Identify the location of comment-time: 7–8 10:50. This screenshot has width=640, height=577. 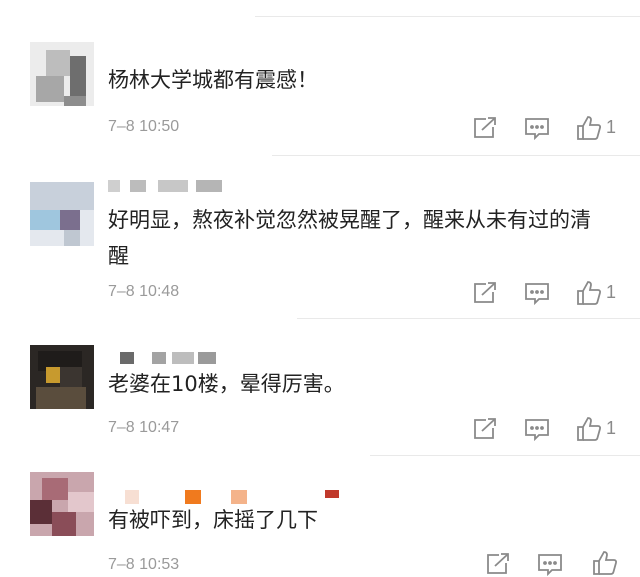
(144, 126).